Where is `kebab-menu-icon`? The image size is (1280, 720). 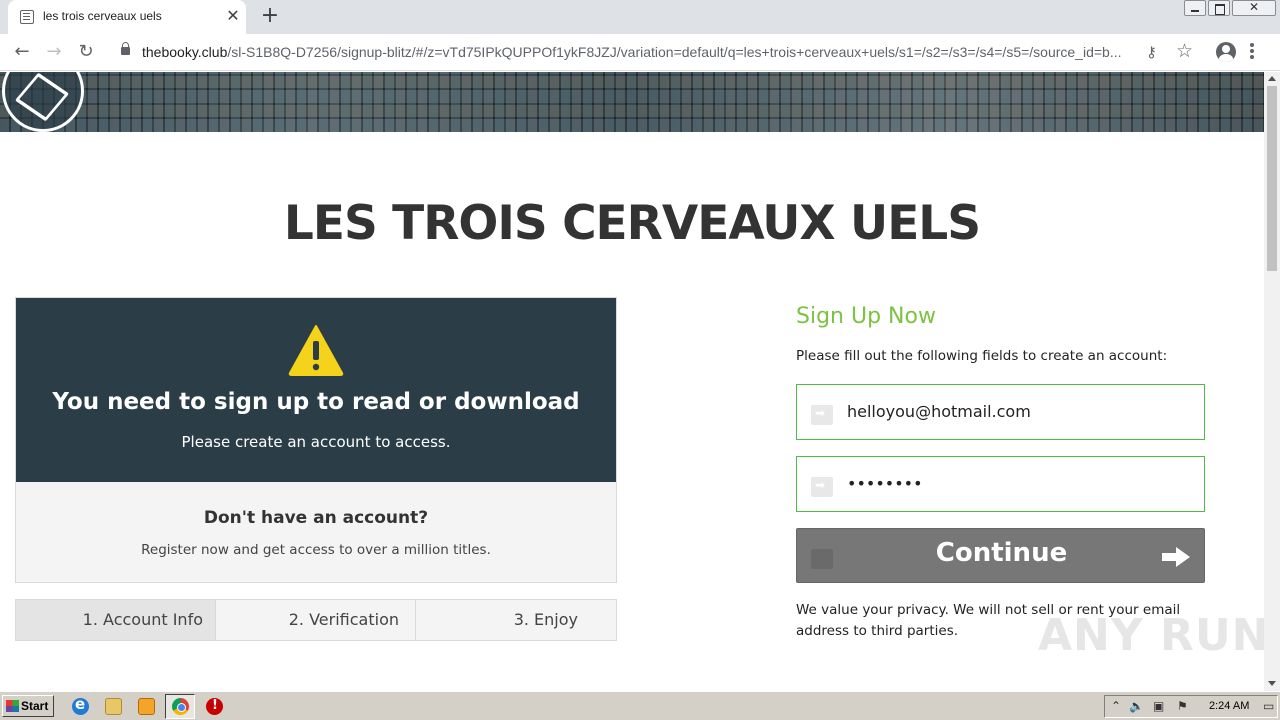
kebab-menu-icon is located at coordinates (1252, 45).